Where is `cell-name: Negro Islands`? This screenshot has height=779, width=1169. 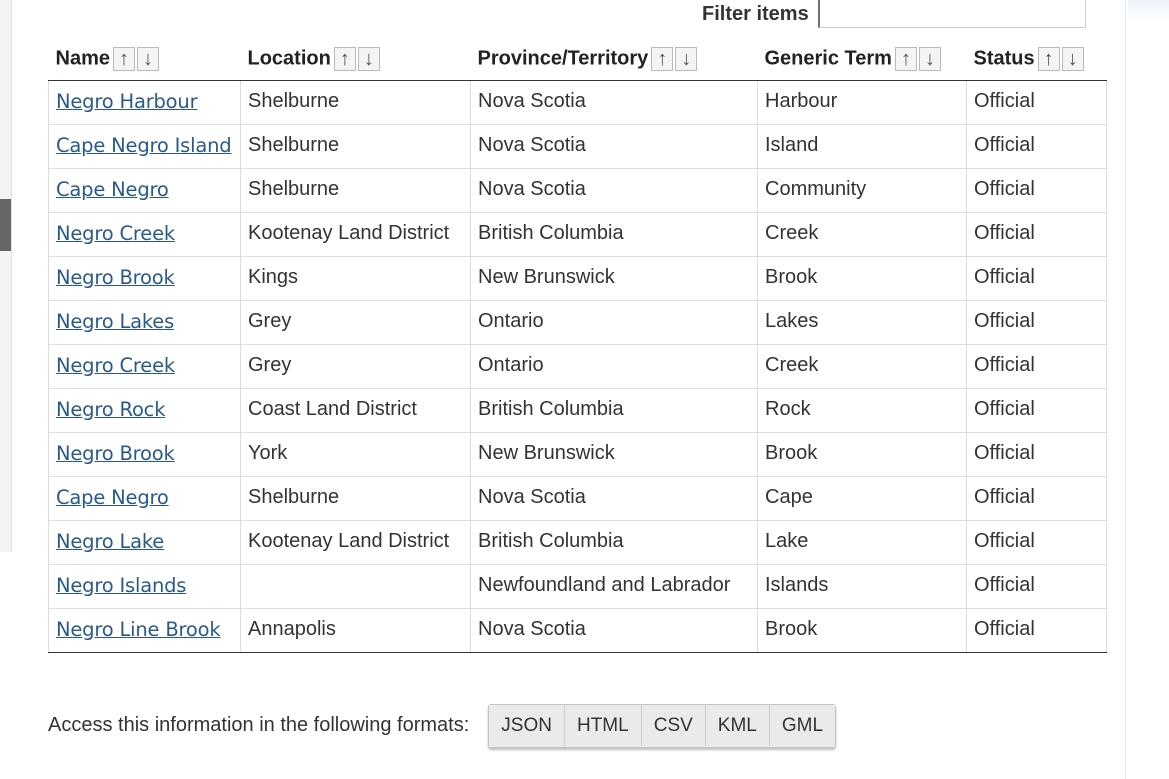 cell-name: Negro Islands is located at coordinates (144, 586).